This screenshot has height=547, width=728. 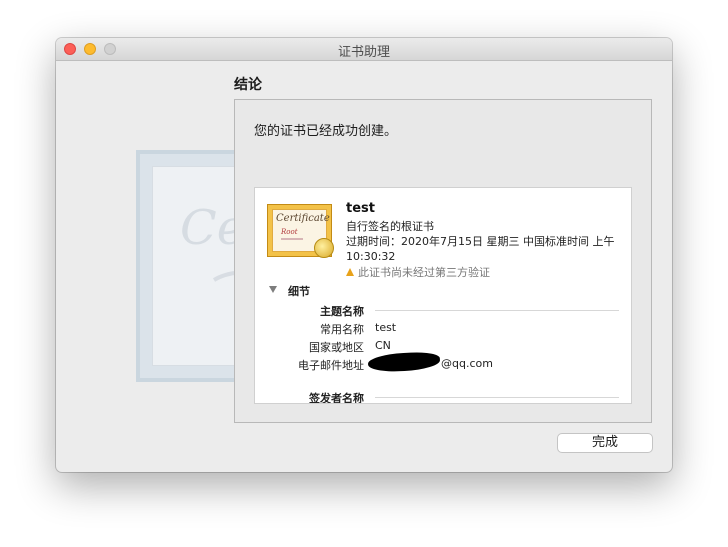 What do you see at coordinates (386, 327) in the screenshot?
I see `common-name-value: test` at bounding box center [386, 327].